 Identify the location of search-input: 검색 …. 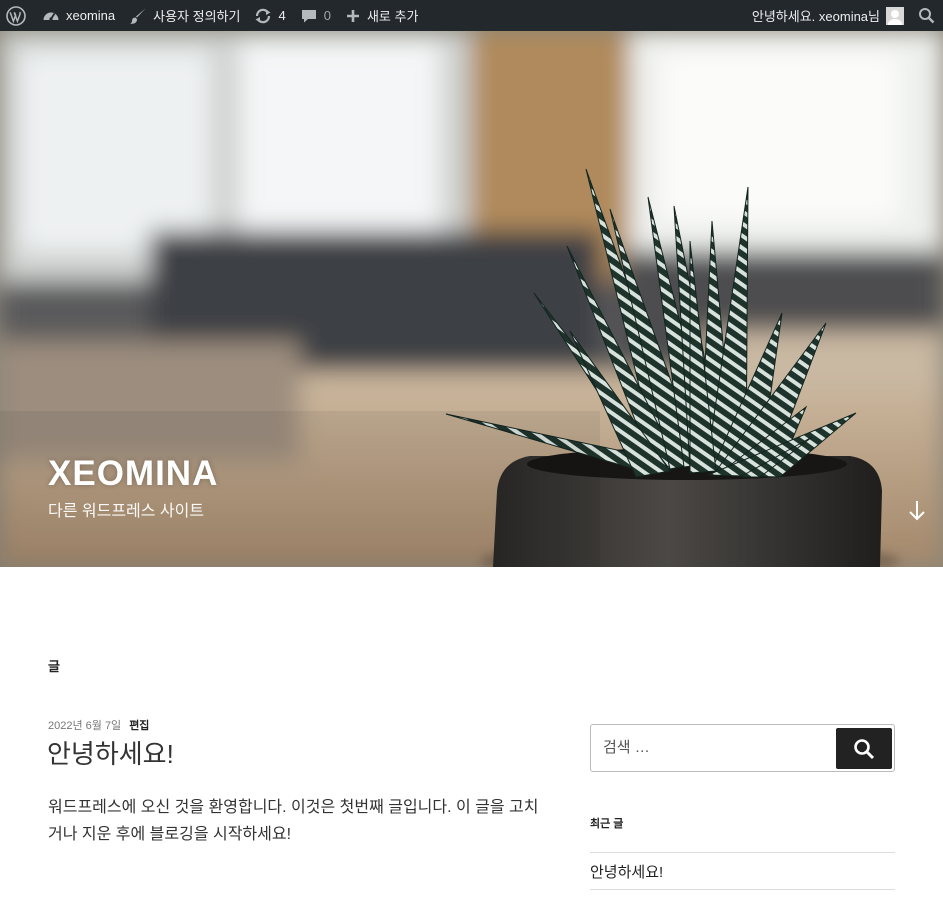
(626, 748).